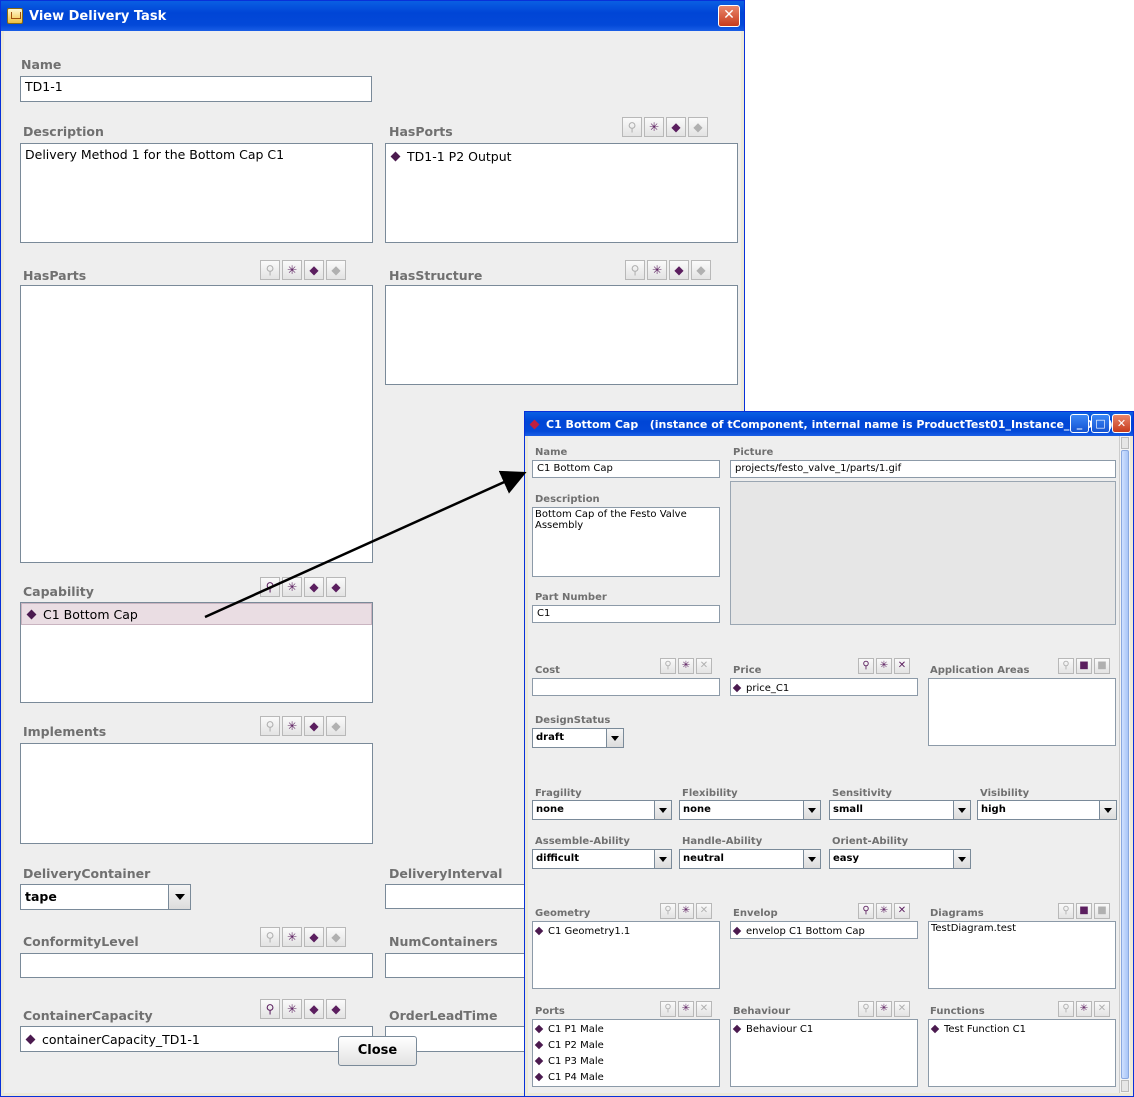  Describe the element at coordinates (561, 193) in the screenshot. I see `hasports-list: TD1-1 P2 Output` at that location.